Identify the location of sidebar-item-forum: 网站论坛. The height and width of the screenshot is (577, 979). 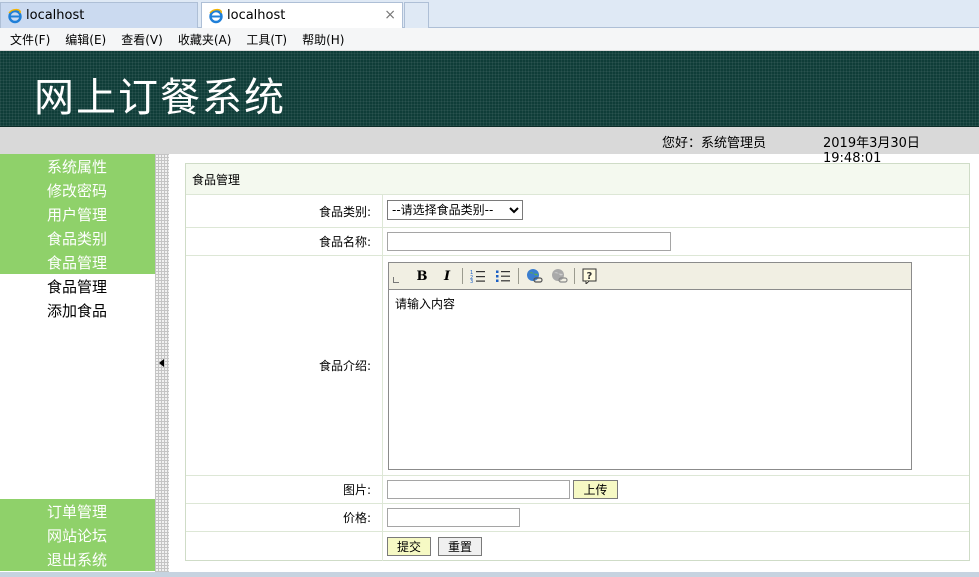
(77, 535).